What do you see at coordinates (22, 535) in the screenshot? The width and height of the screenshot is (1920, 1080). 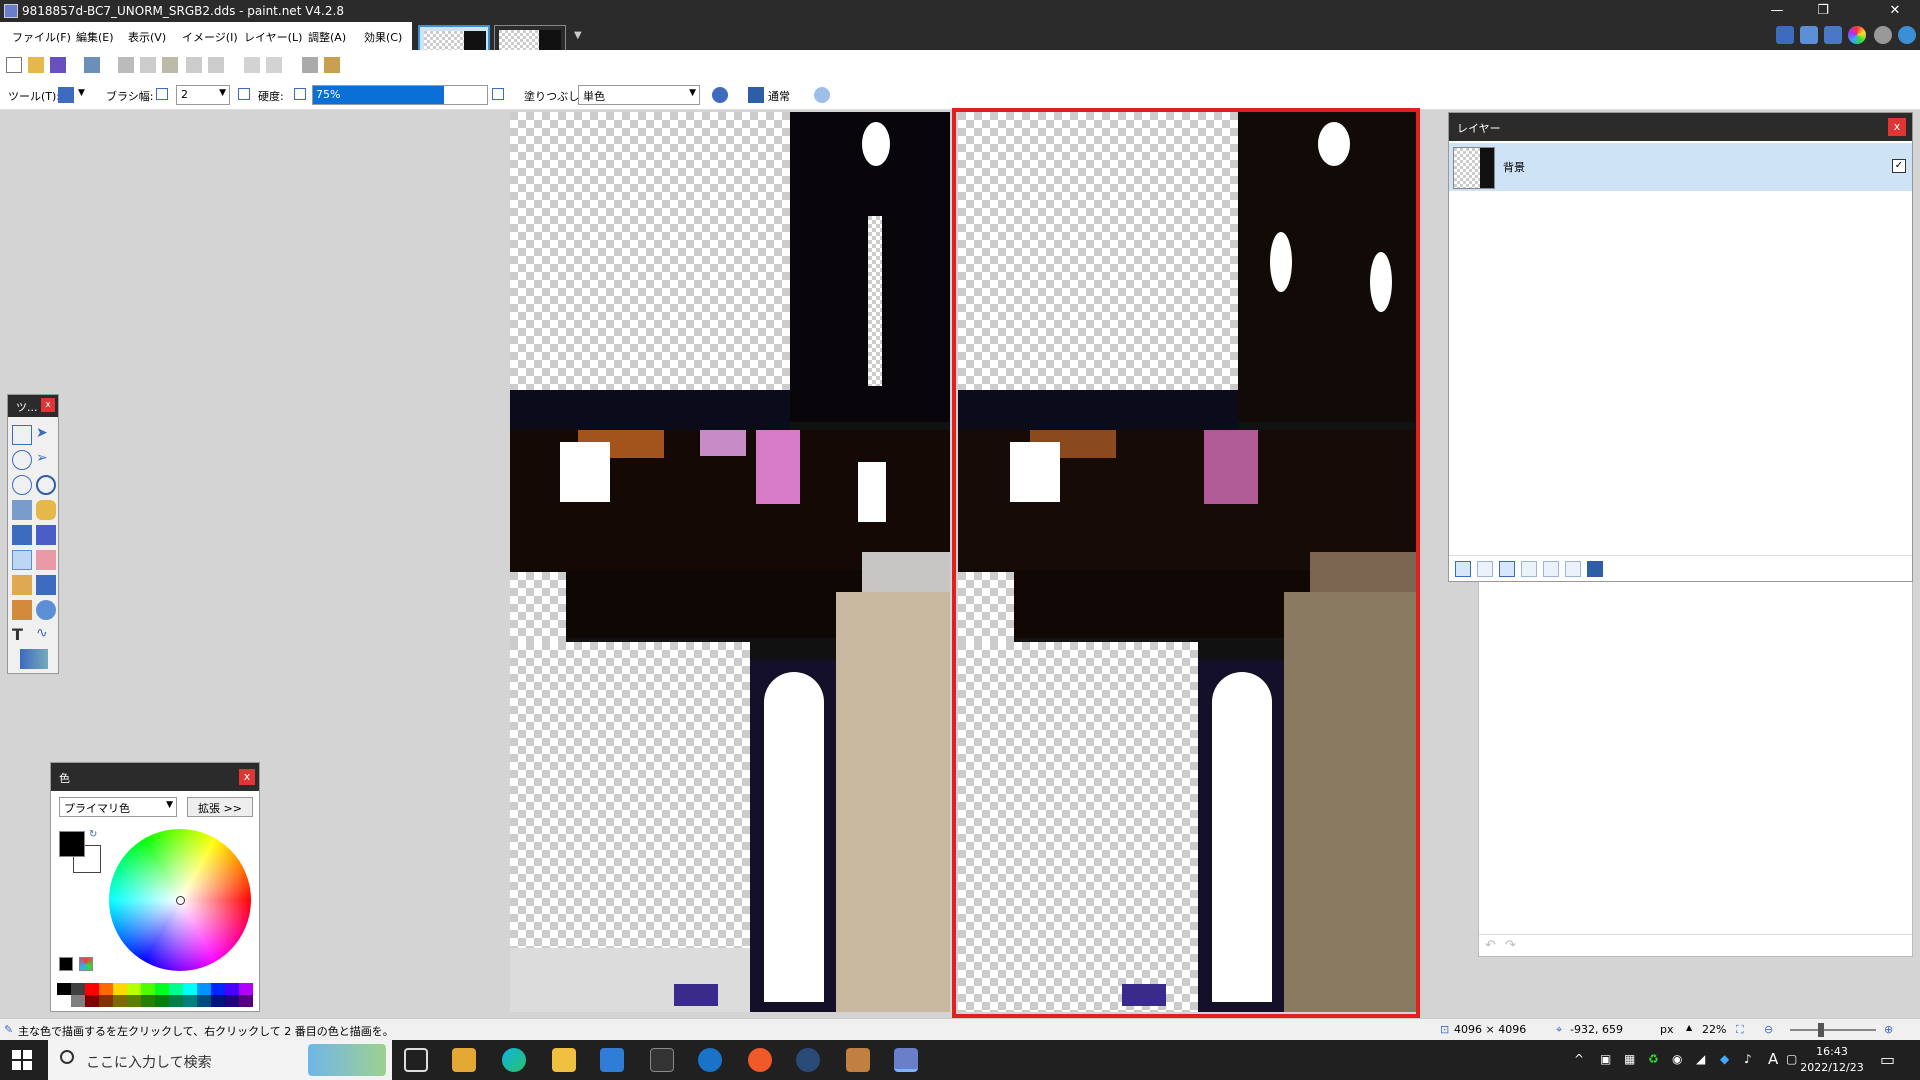 I see `paint-bucket-tool-icon` at bounding box center [22, 535].